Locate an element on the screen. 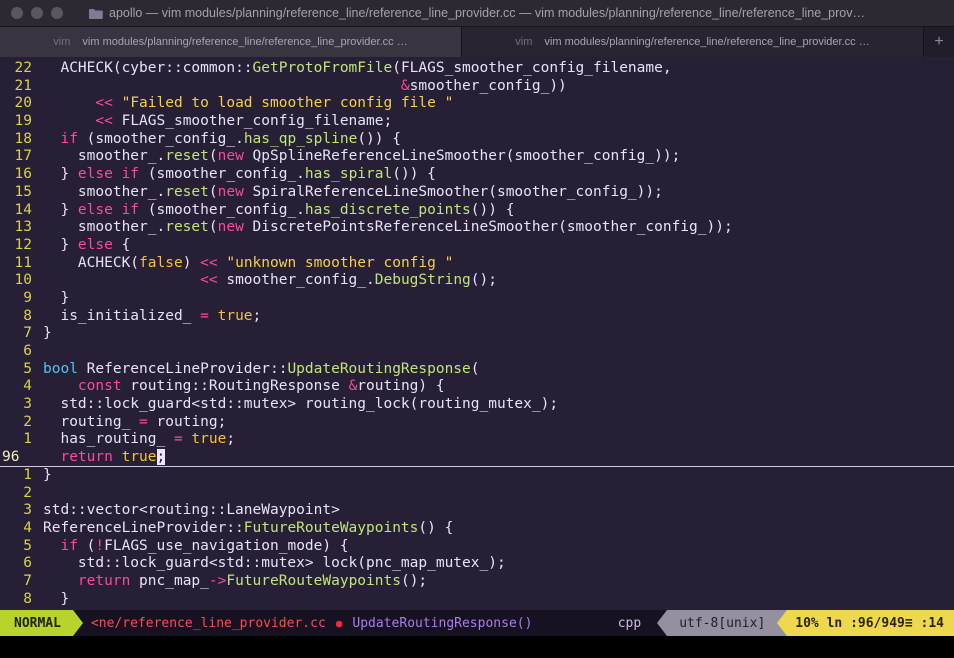  token: ; is located at coordinates (231, 439).